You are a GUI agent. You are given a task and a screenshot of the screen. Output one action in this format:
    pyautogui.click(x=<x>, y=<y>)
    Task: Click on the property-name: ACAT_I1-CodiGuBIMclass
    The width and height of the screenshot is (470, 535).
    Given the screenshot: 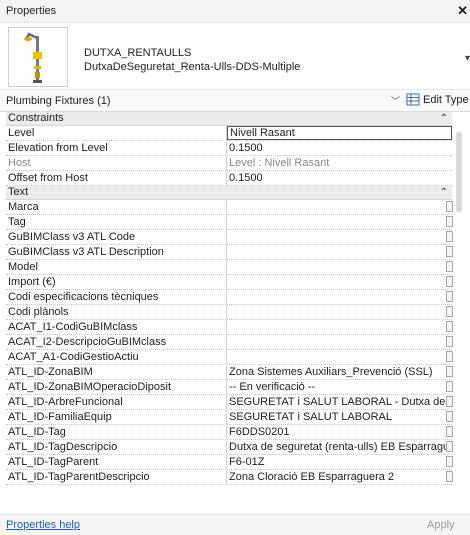 What is the action you would take?
    pyautogui.click(x=116, y=327)
    